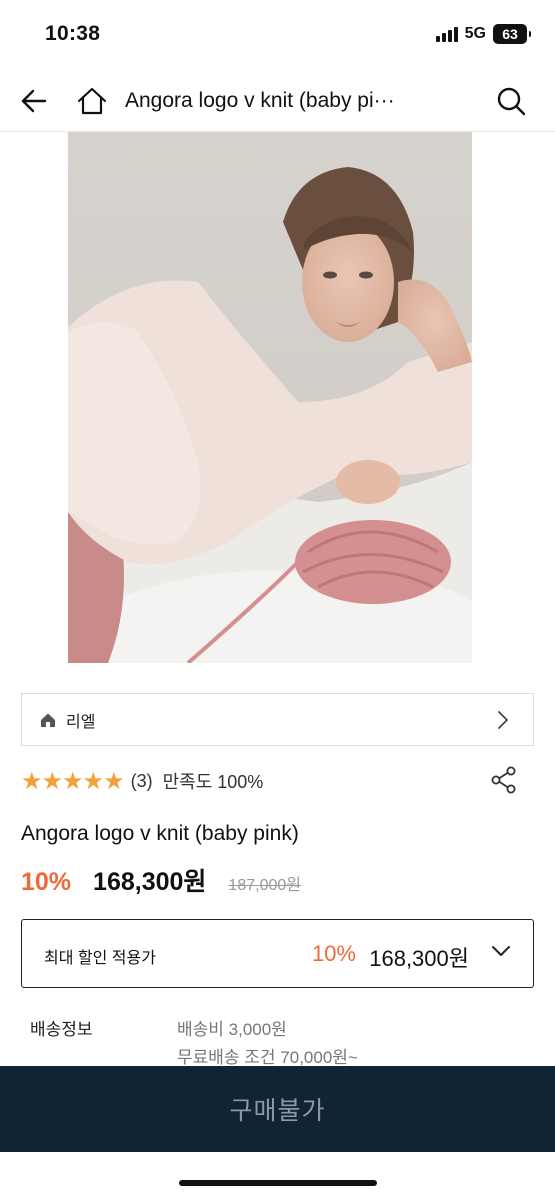 This screenshot has height=1200, width=555. What do you see at coordinates (160, 833) in the screenshot?
I see `product-name: Angora logo v knit (baby pink)` at bounding box center [160, 833].